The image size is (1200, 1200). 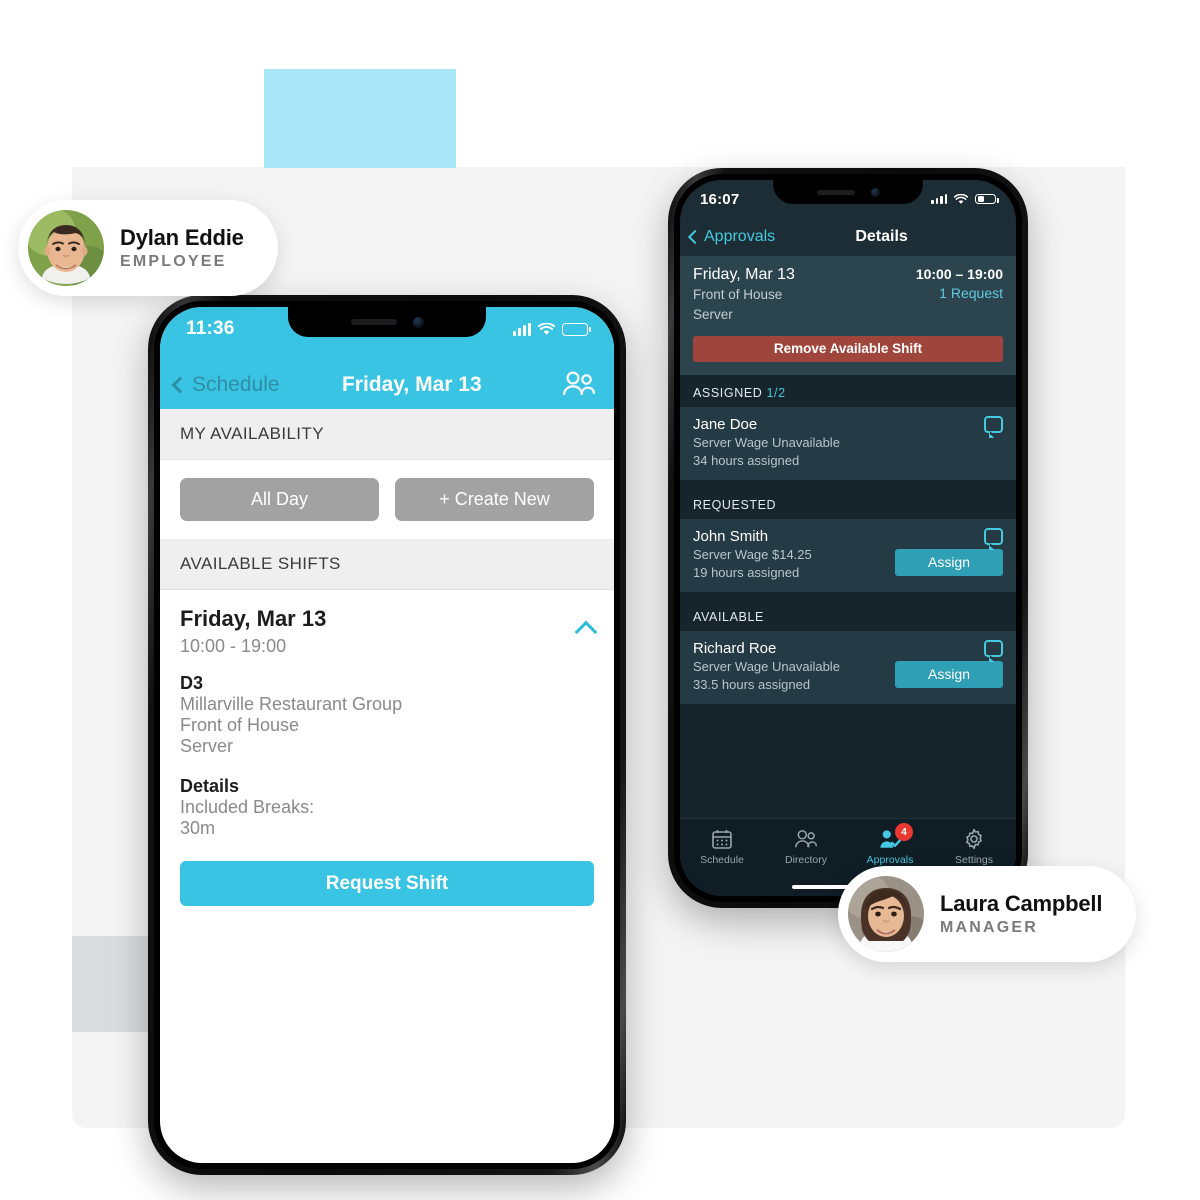 What do you see at coordinates (959, 293) in the screenshot?
I see `request-count: 1 Request` at bounding box center [959, 293].